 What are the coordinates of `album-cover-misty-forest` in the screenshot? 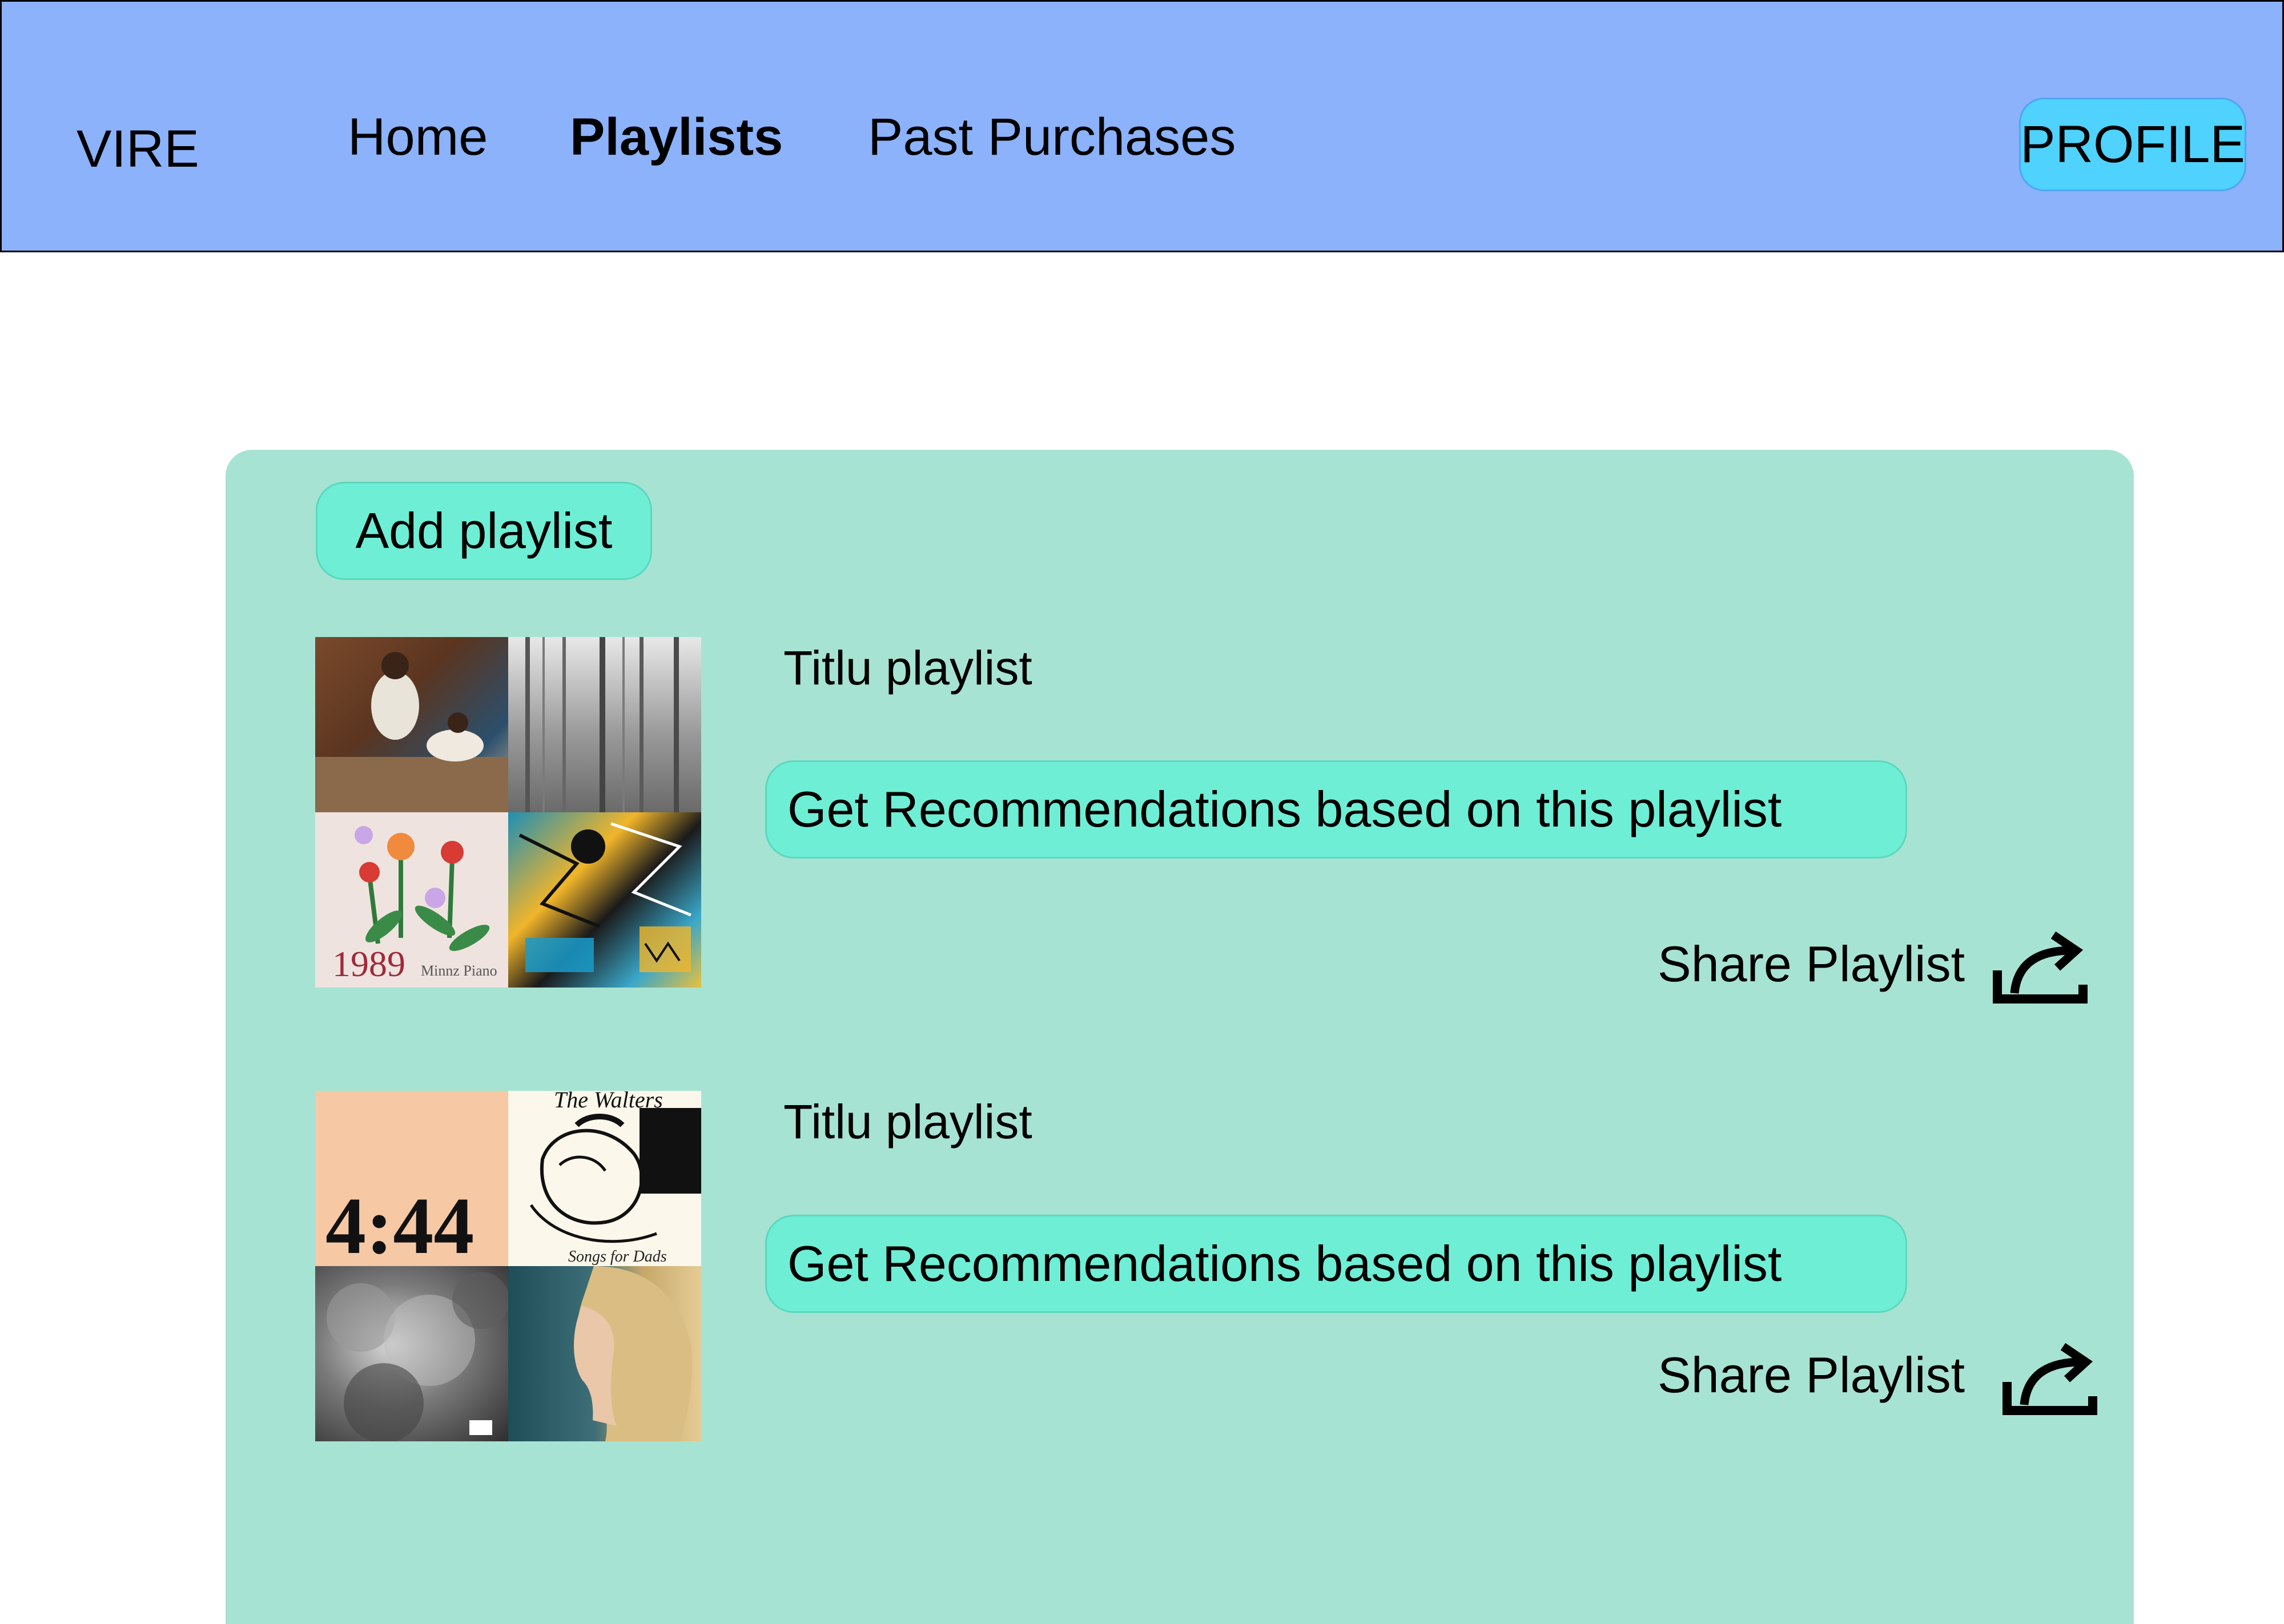 It's located at (604, 725).